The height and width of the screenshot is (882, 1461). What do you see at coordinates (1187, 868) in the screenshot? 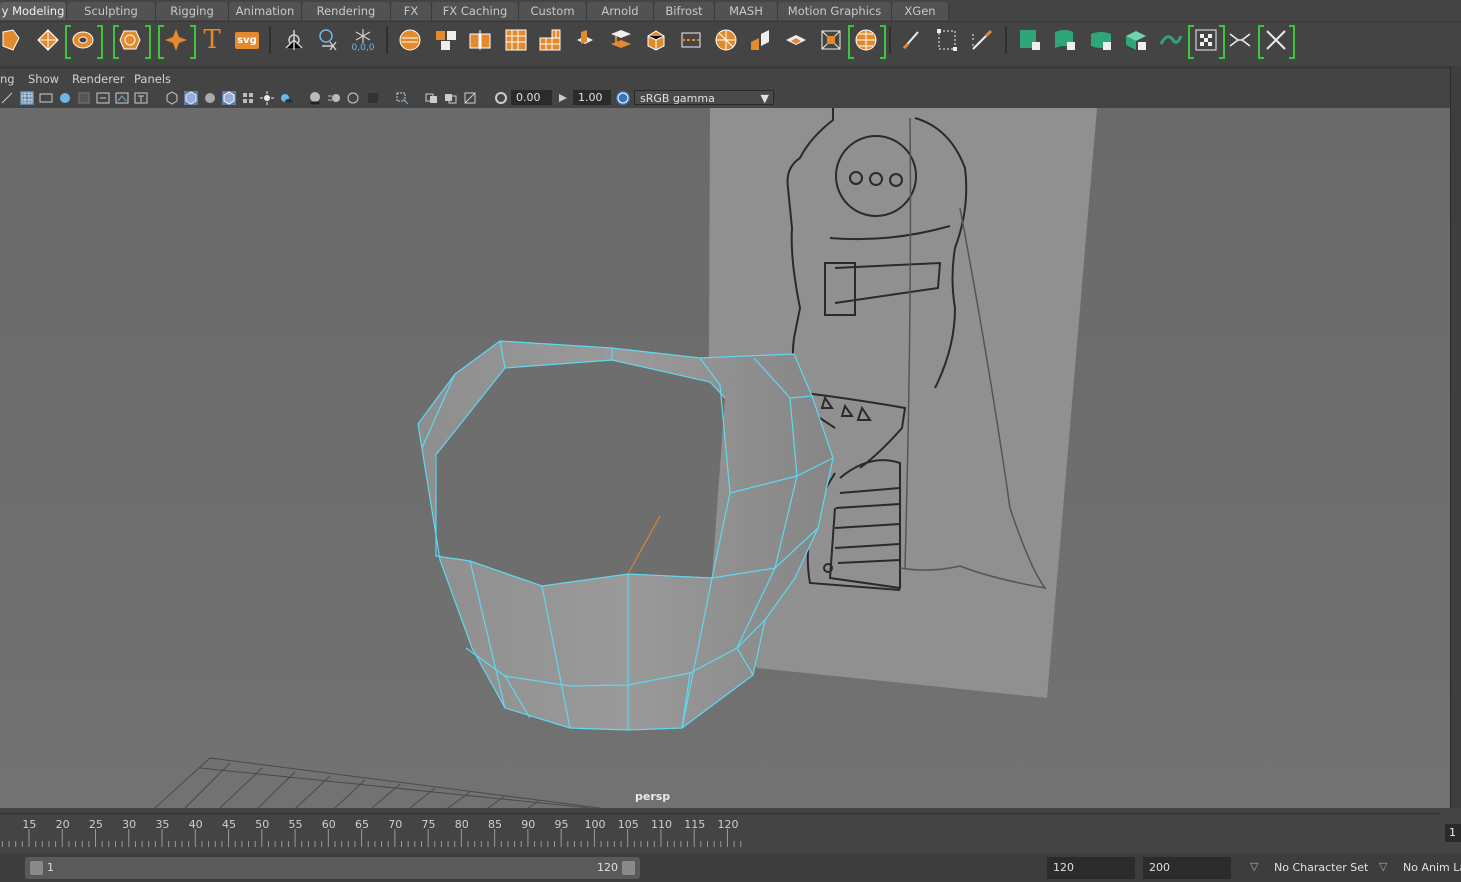
I see `anim-end-field: 200` at bounding box center [1187, 868].